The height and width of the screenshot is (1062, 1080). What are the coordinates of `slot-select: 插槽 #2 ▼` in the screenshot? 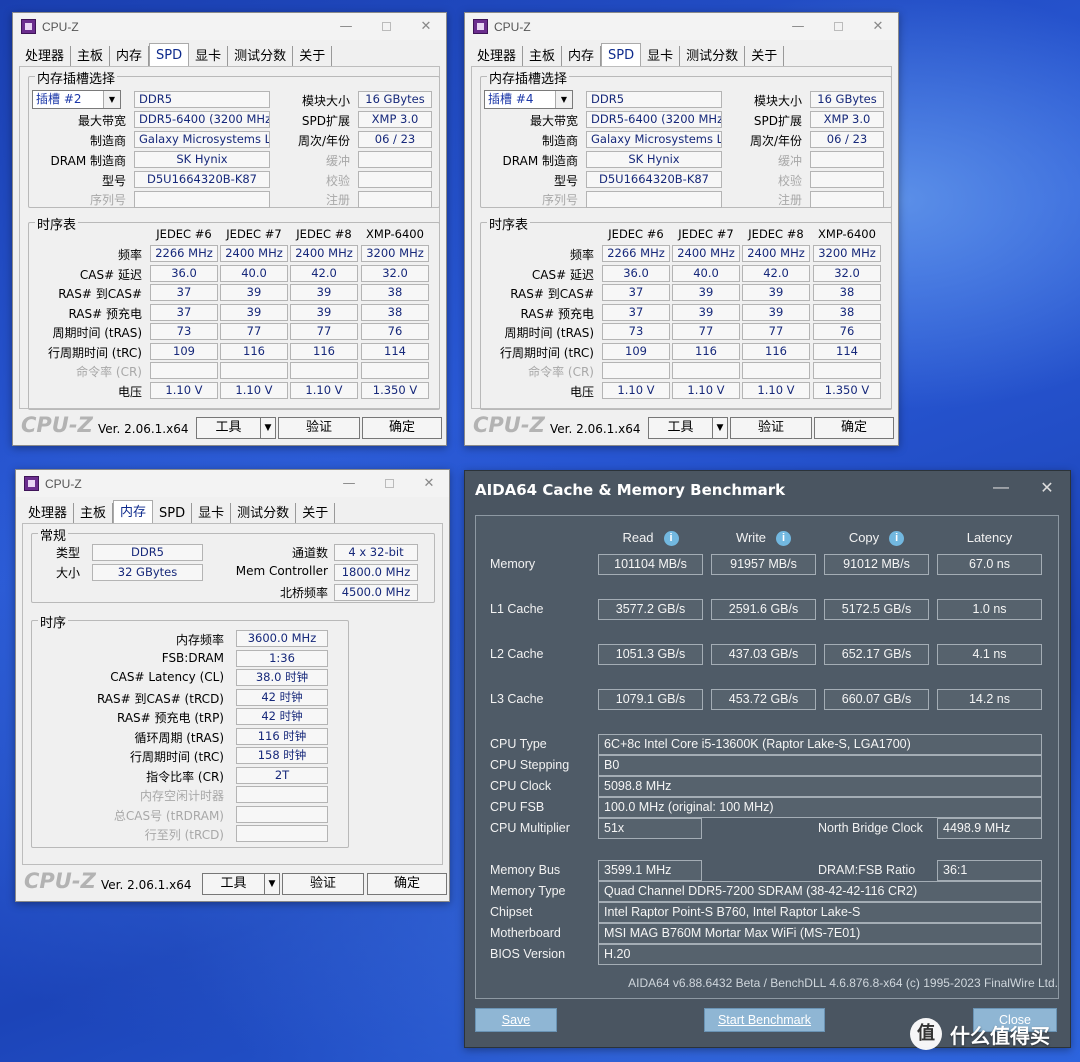 It's located at (76, 99).